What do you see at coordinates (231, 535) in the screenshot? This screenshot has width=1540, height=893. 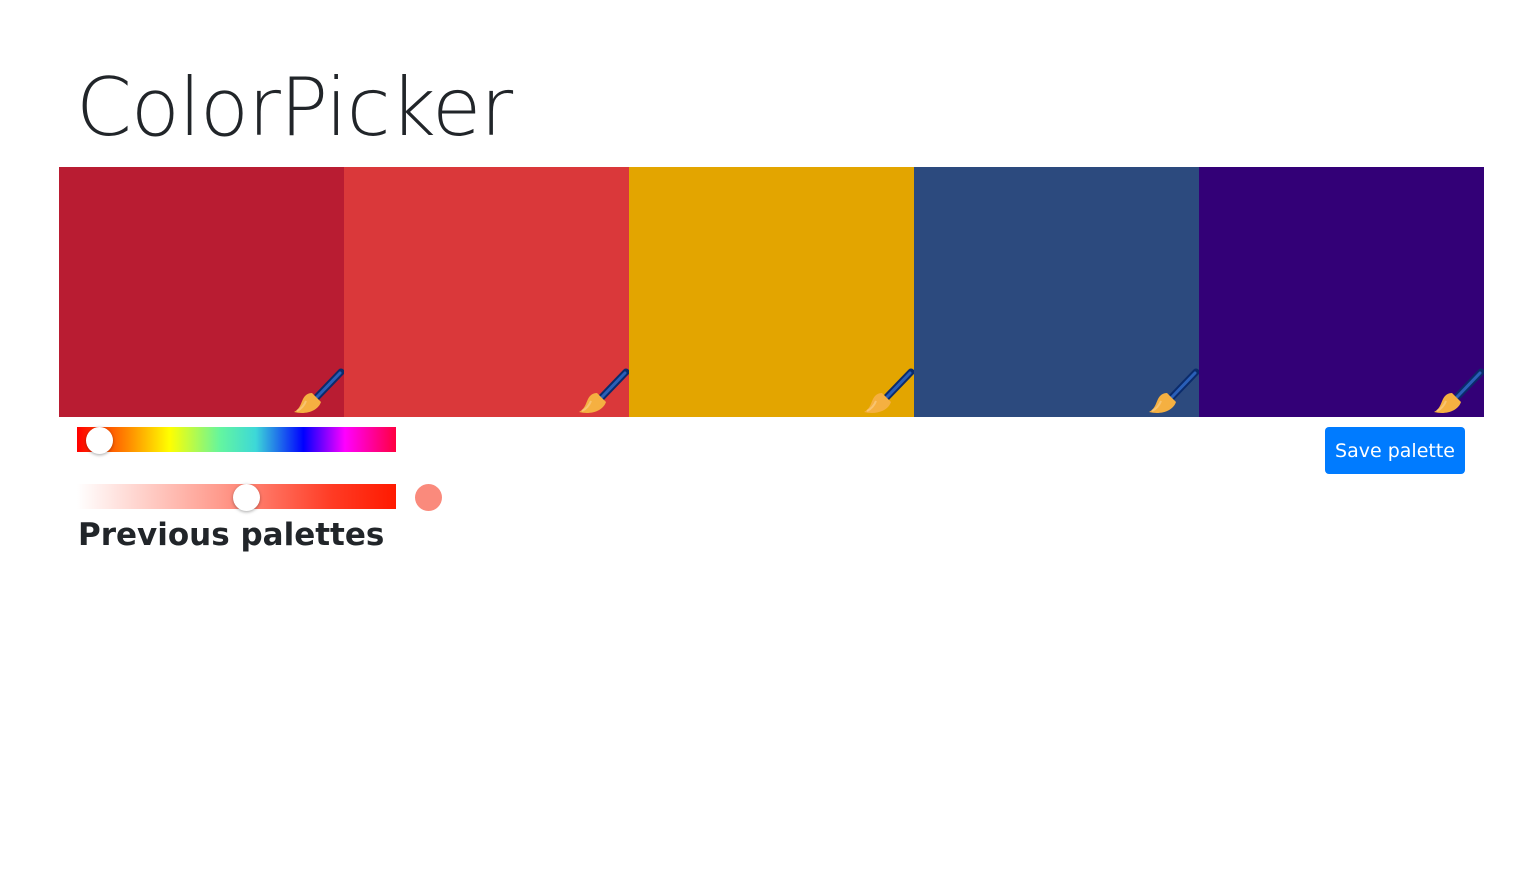 I see `previous-palettes-title: Previous palettes` at bounding box center [231, 535].